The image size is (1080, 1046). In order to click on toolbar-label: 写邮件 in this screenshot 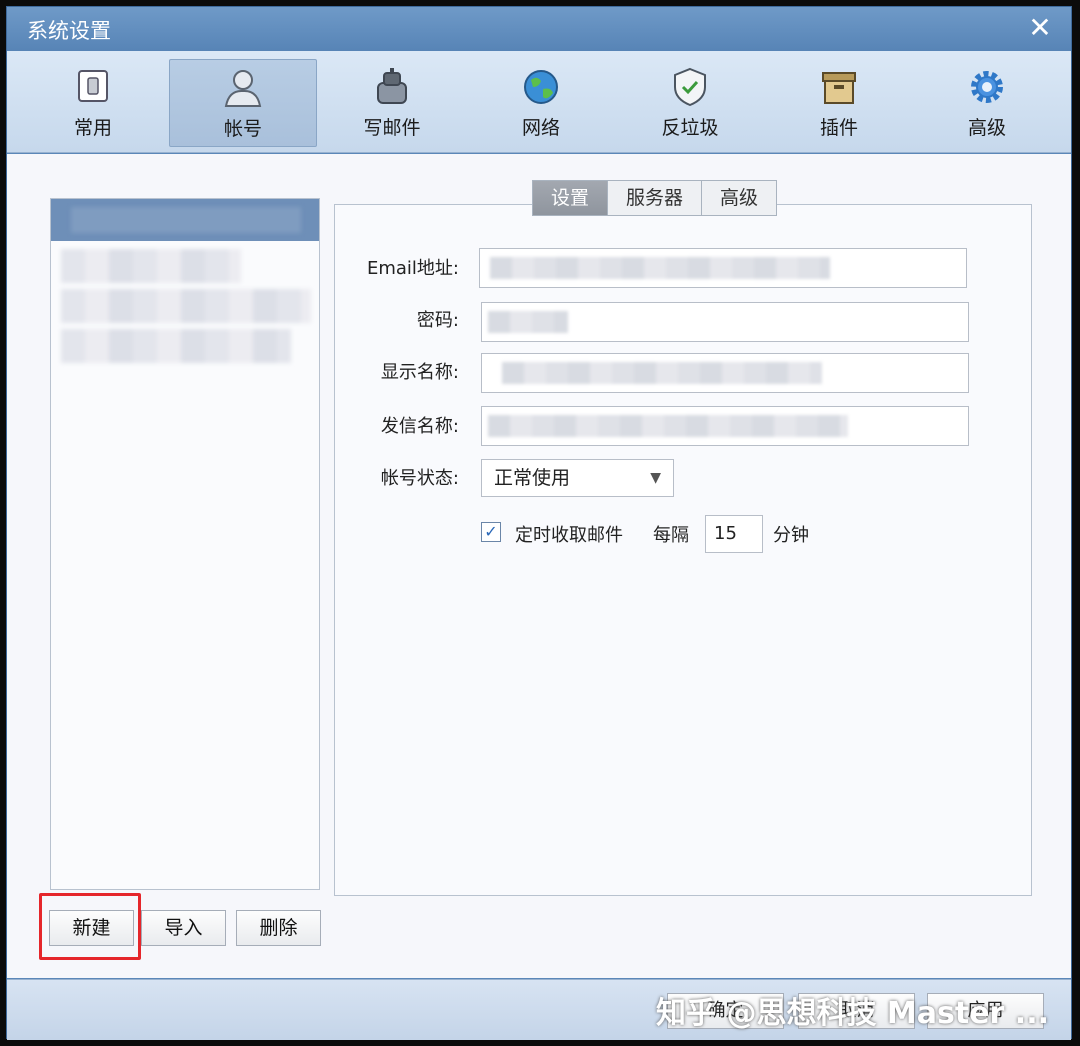, I will do `click(392, 128)`.